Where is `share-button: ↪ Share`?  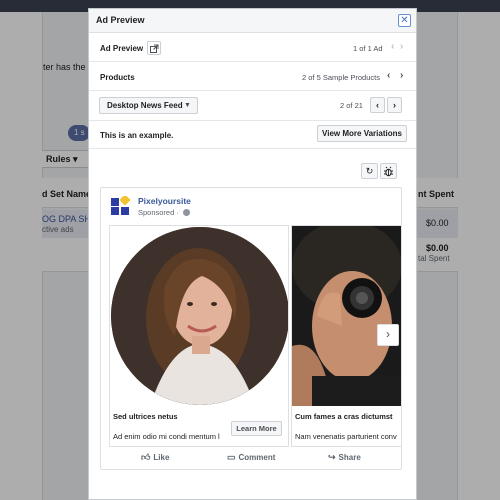 share-button: ↪ Share is located at coordinates (344, 457).